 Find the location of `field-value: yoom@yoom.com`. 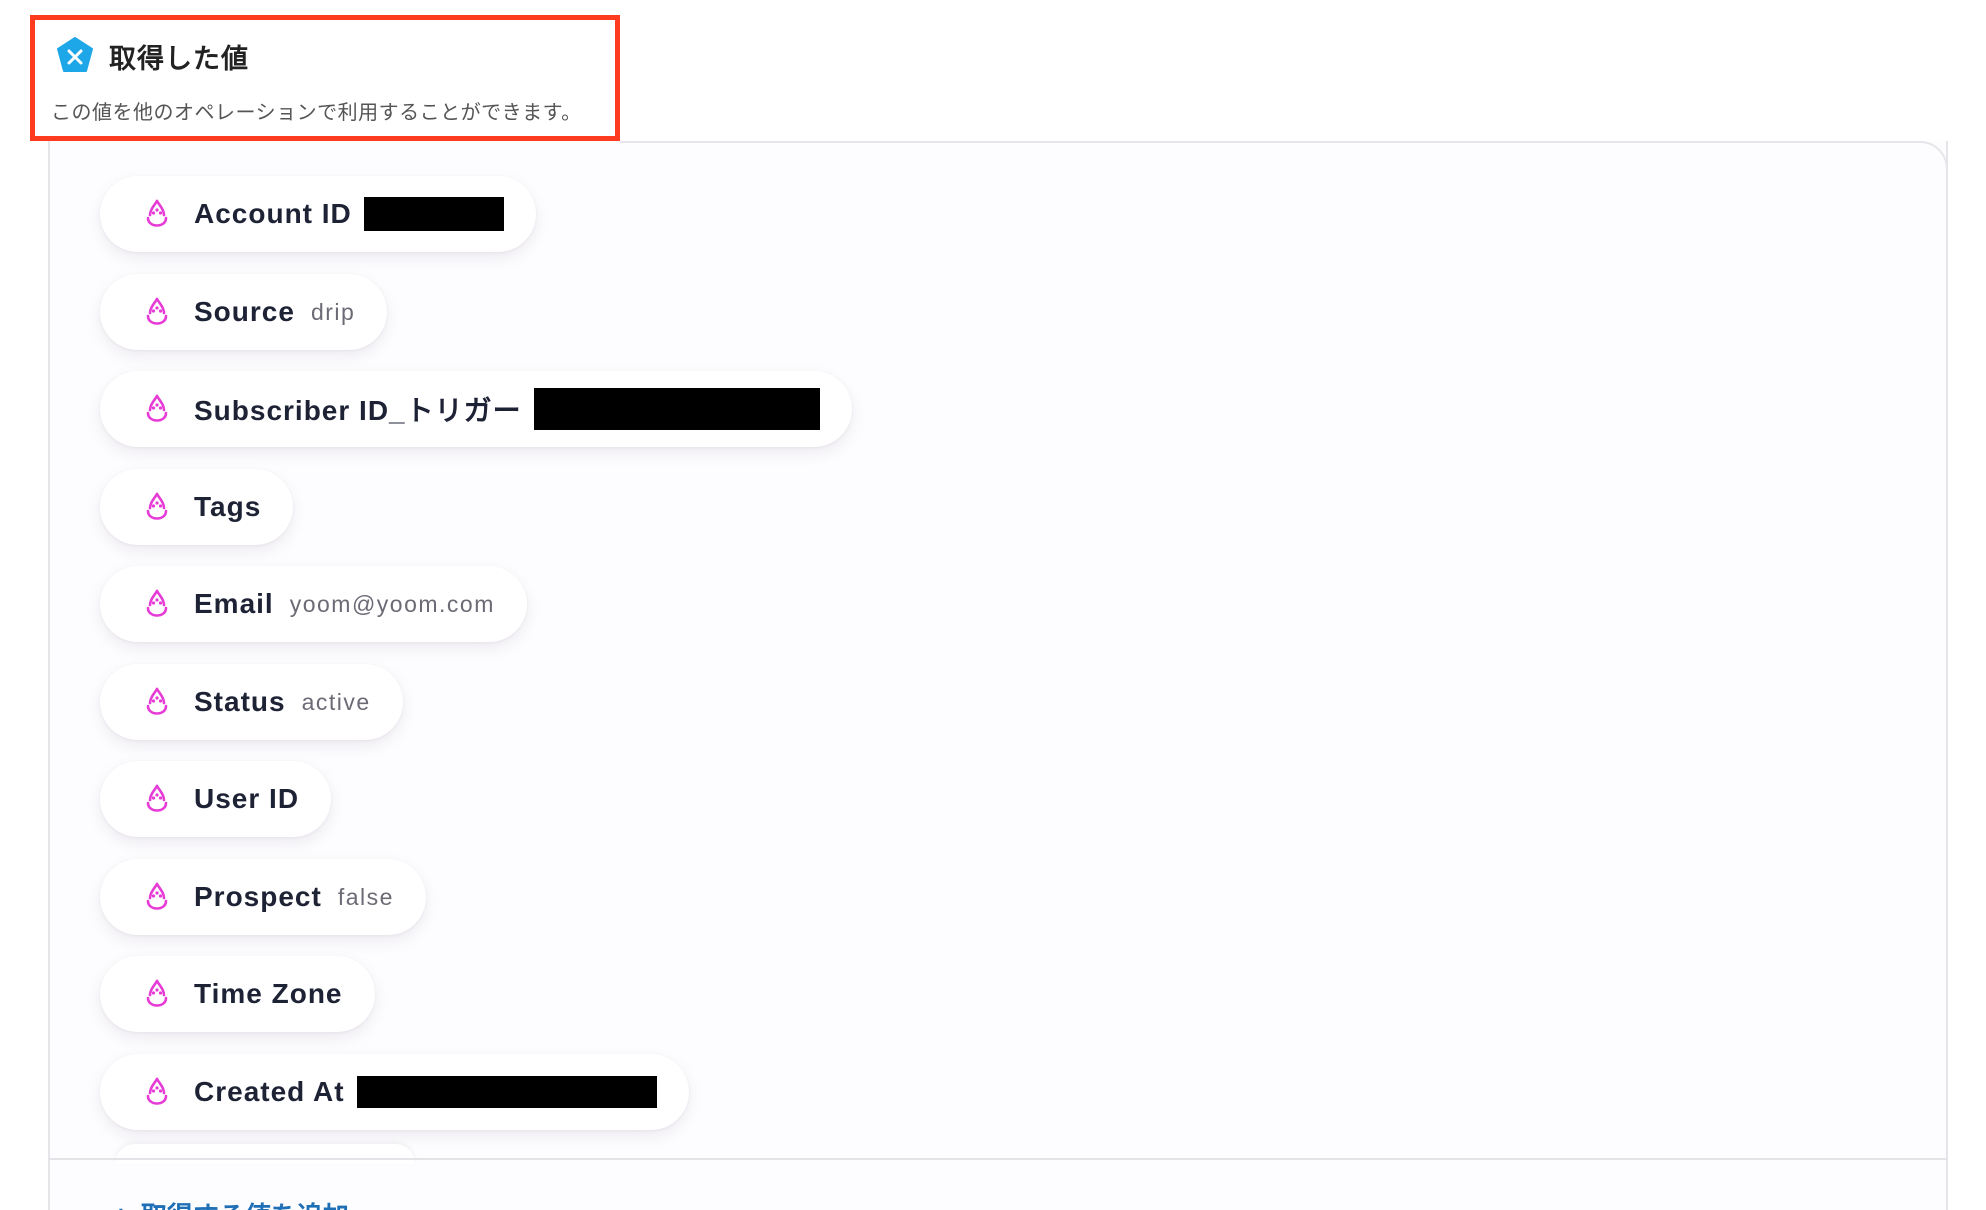

field-value: yoom@yoom.com is located at coordinates (392, 603).